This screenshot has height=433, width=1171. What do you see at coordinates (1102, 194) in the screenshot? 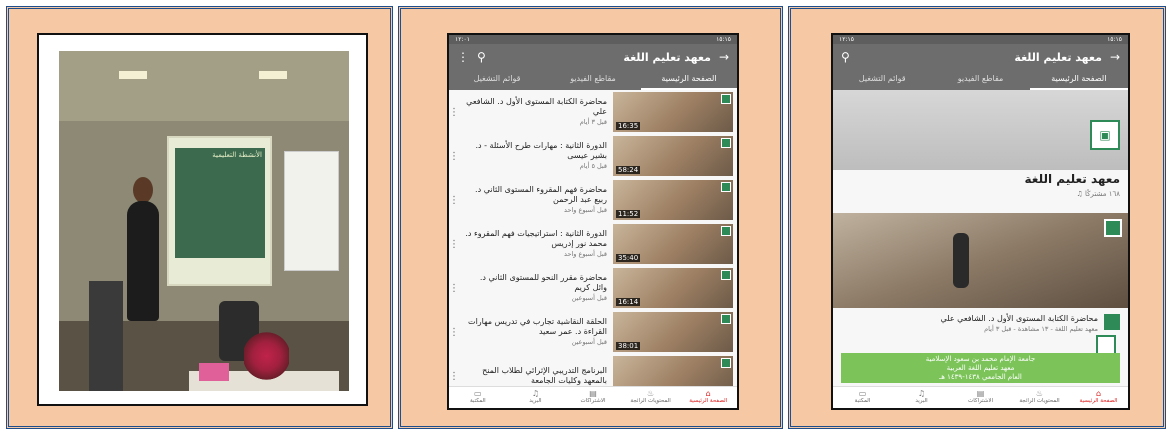
I see `subscriber-count: ١٦٨ مشتركًا` at bounding box center [1102, 194].